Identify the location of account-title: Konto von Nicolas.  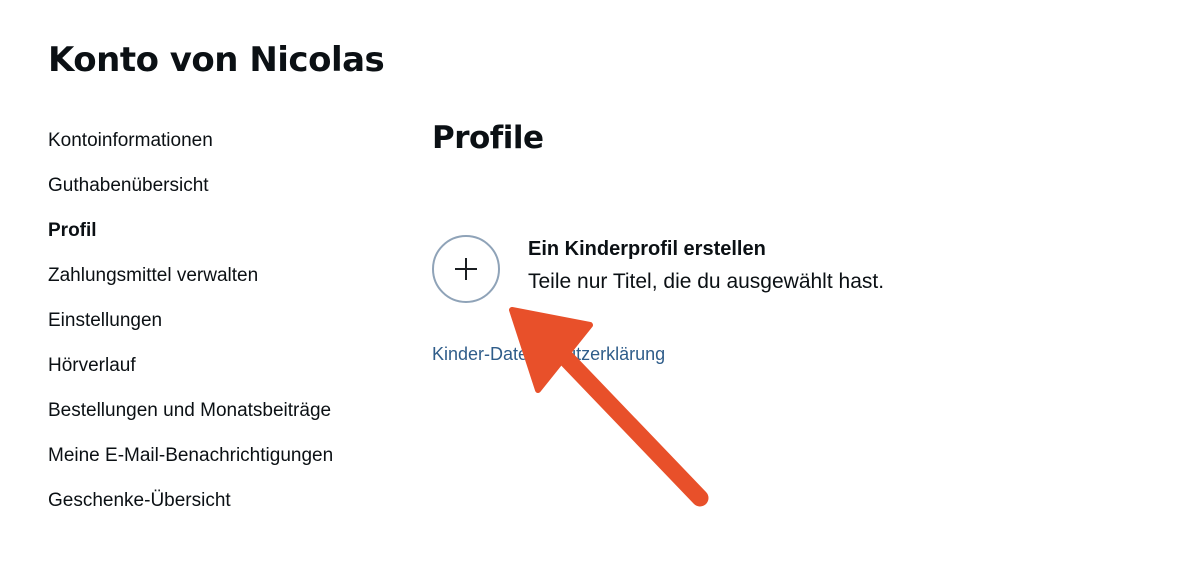
(216, 60).